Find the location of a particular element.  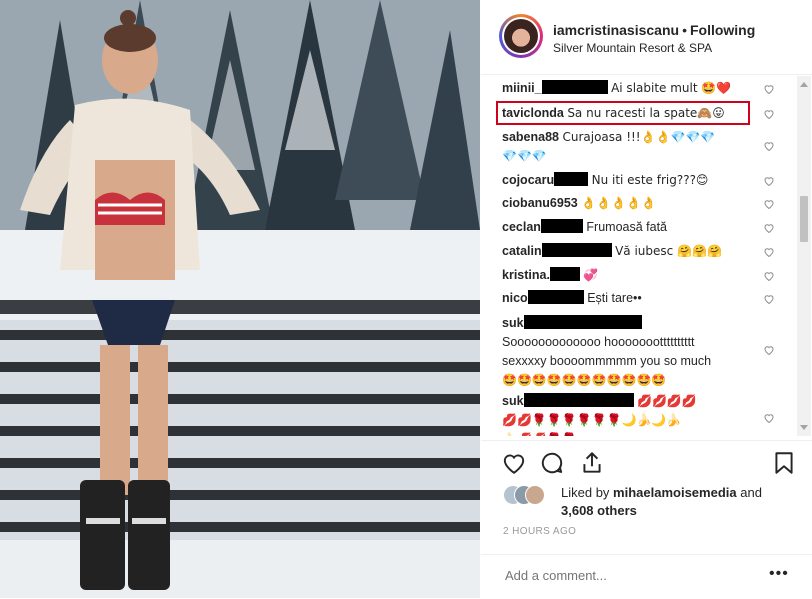

comment-item: suk 💋💋💋💋 💋💋🌹🌹🌹🌹🌹🌹🌙🍌🌙🍌 🍌💋💋🌹🌹 is located at coordinates (637, 414).